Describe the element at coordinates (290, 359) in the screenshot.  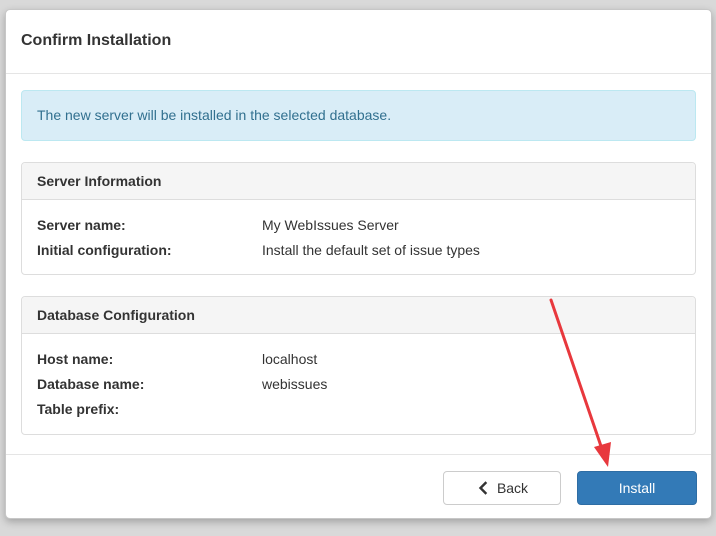
I see `host-name-value: localhost` at that location.